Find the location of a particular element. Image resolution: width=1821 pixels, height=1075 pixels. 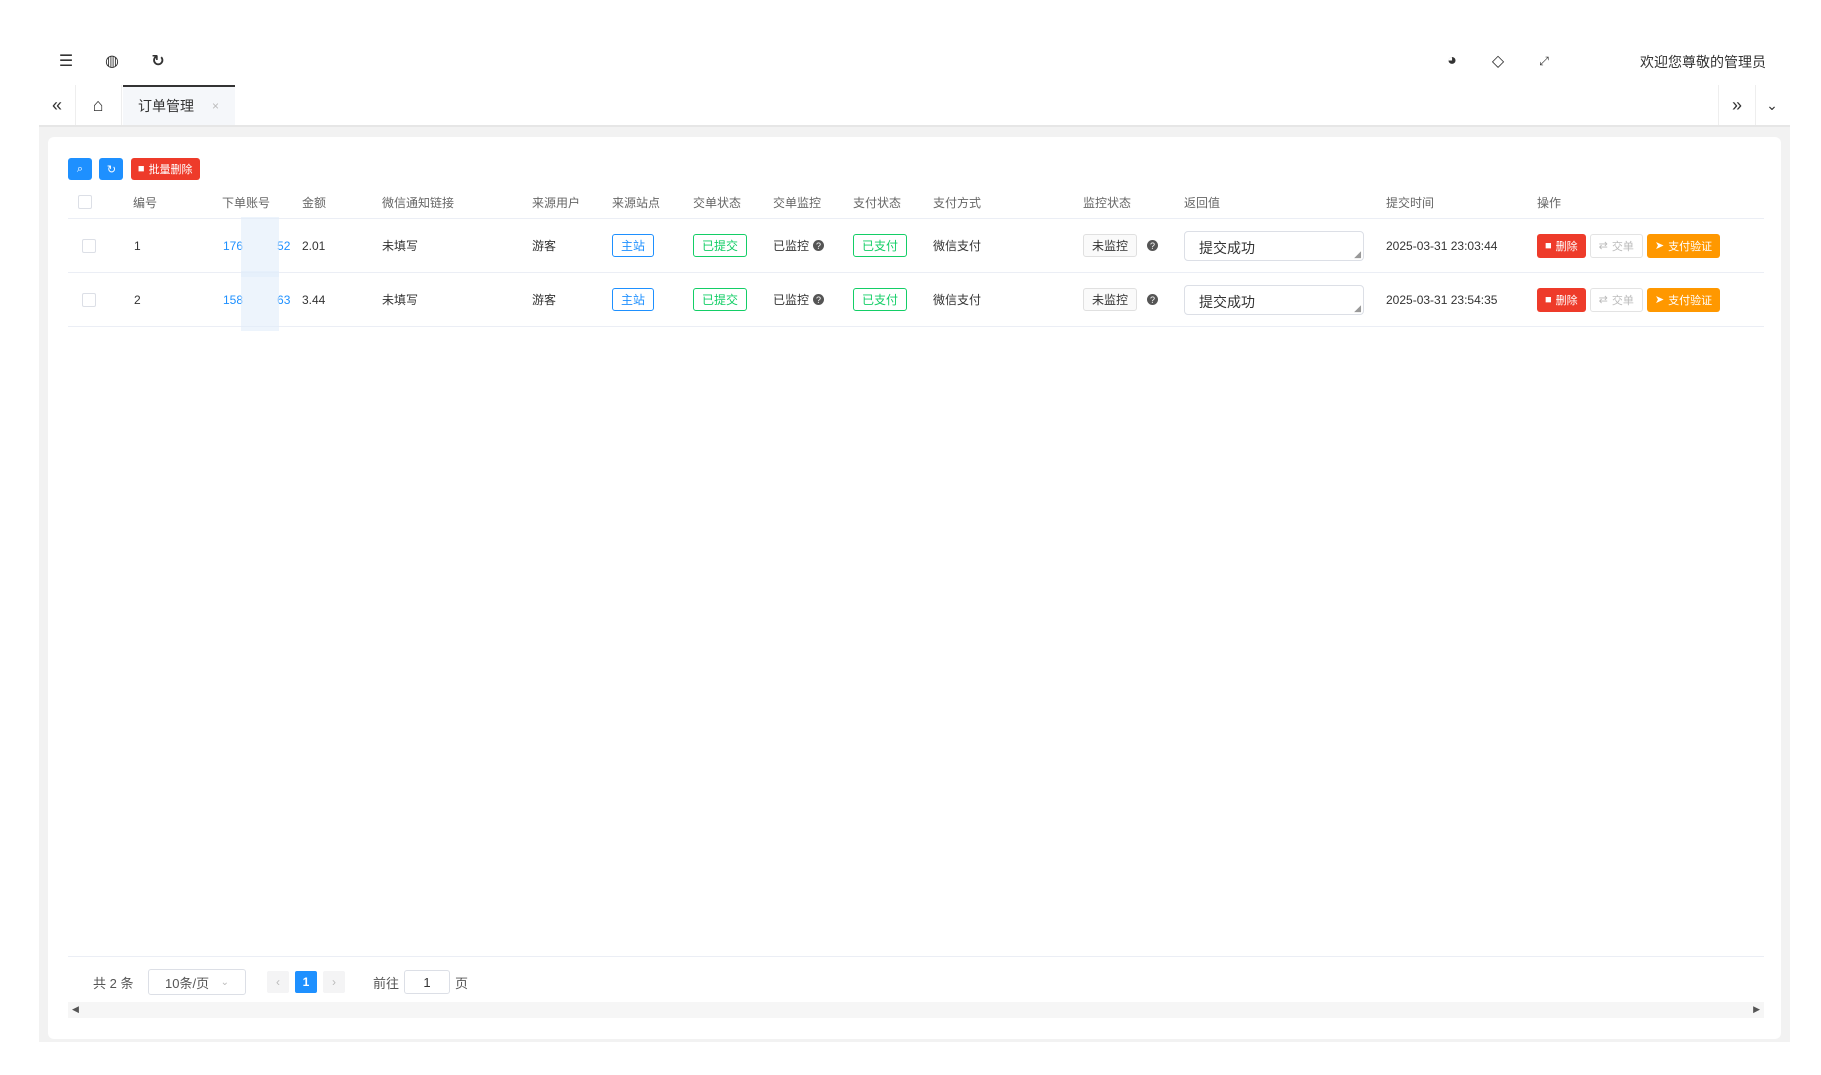

trash-icon: ■ is located at coordinates (1548, 245).